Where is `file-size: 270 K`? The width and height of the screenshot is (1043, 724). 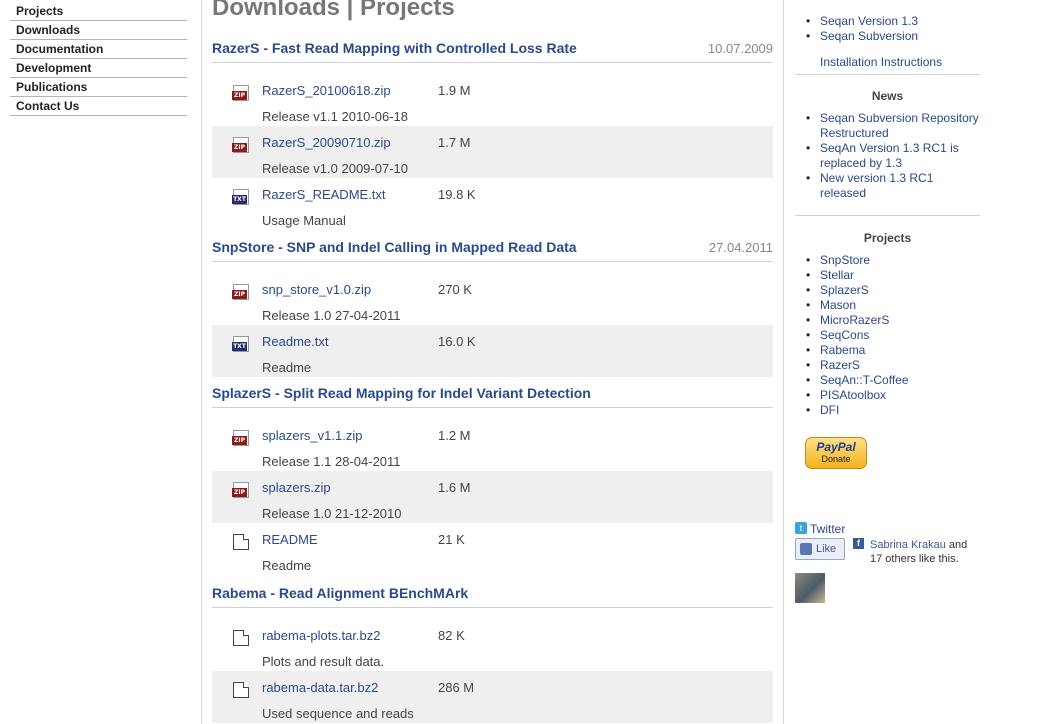 file-size: 270 K is located at coordinates (455, 289).